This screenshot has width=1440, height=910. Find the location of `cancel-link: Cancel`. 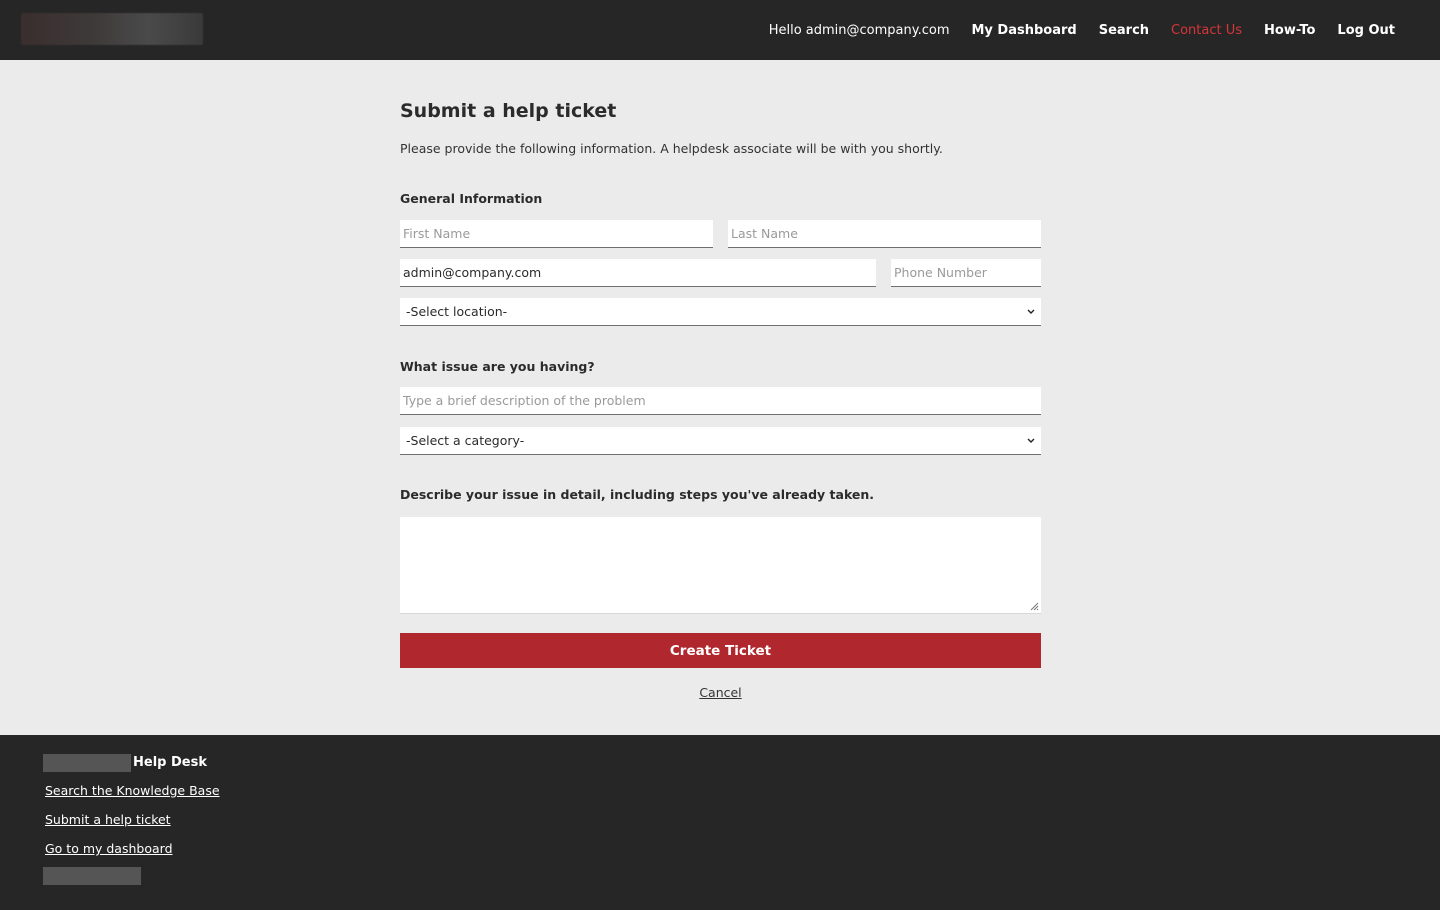

cancel-link: Cancel is located at coordinates (720, 692).